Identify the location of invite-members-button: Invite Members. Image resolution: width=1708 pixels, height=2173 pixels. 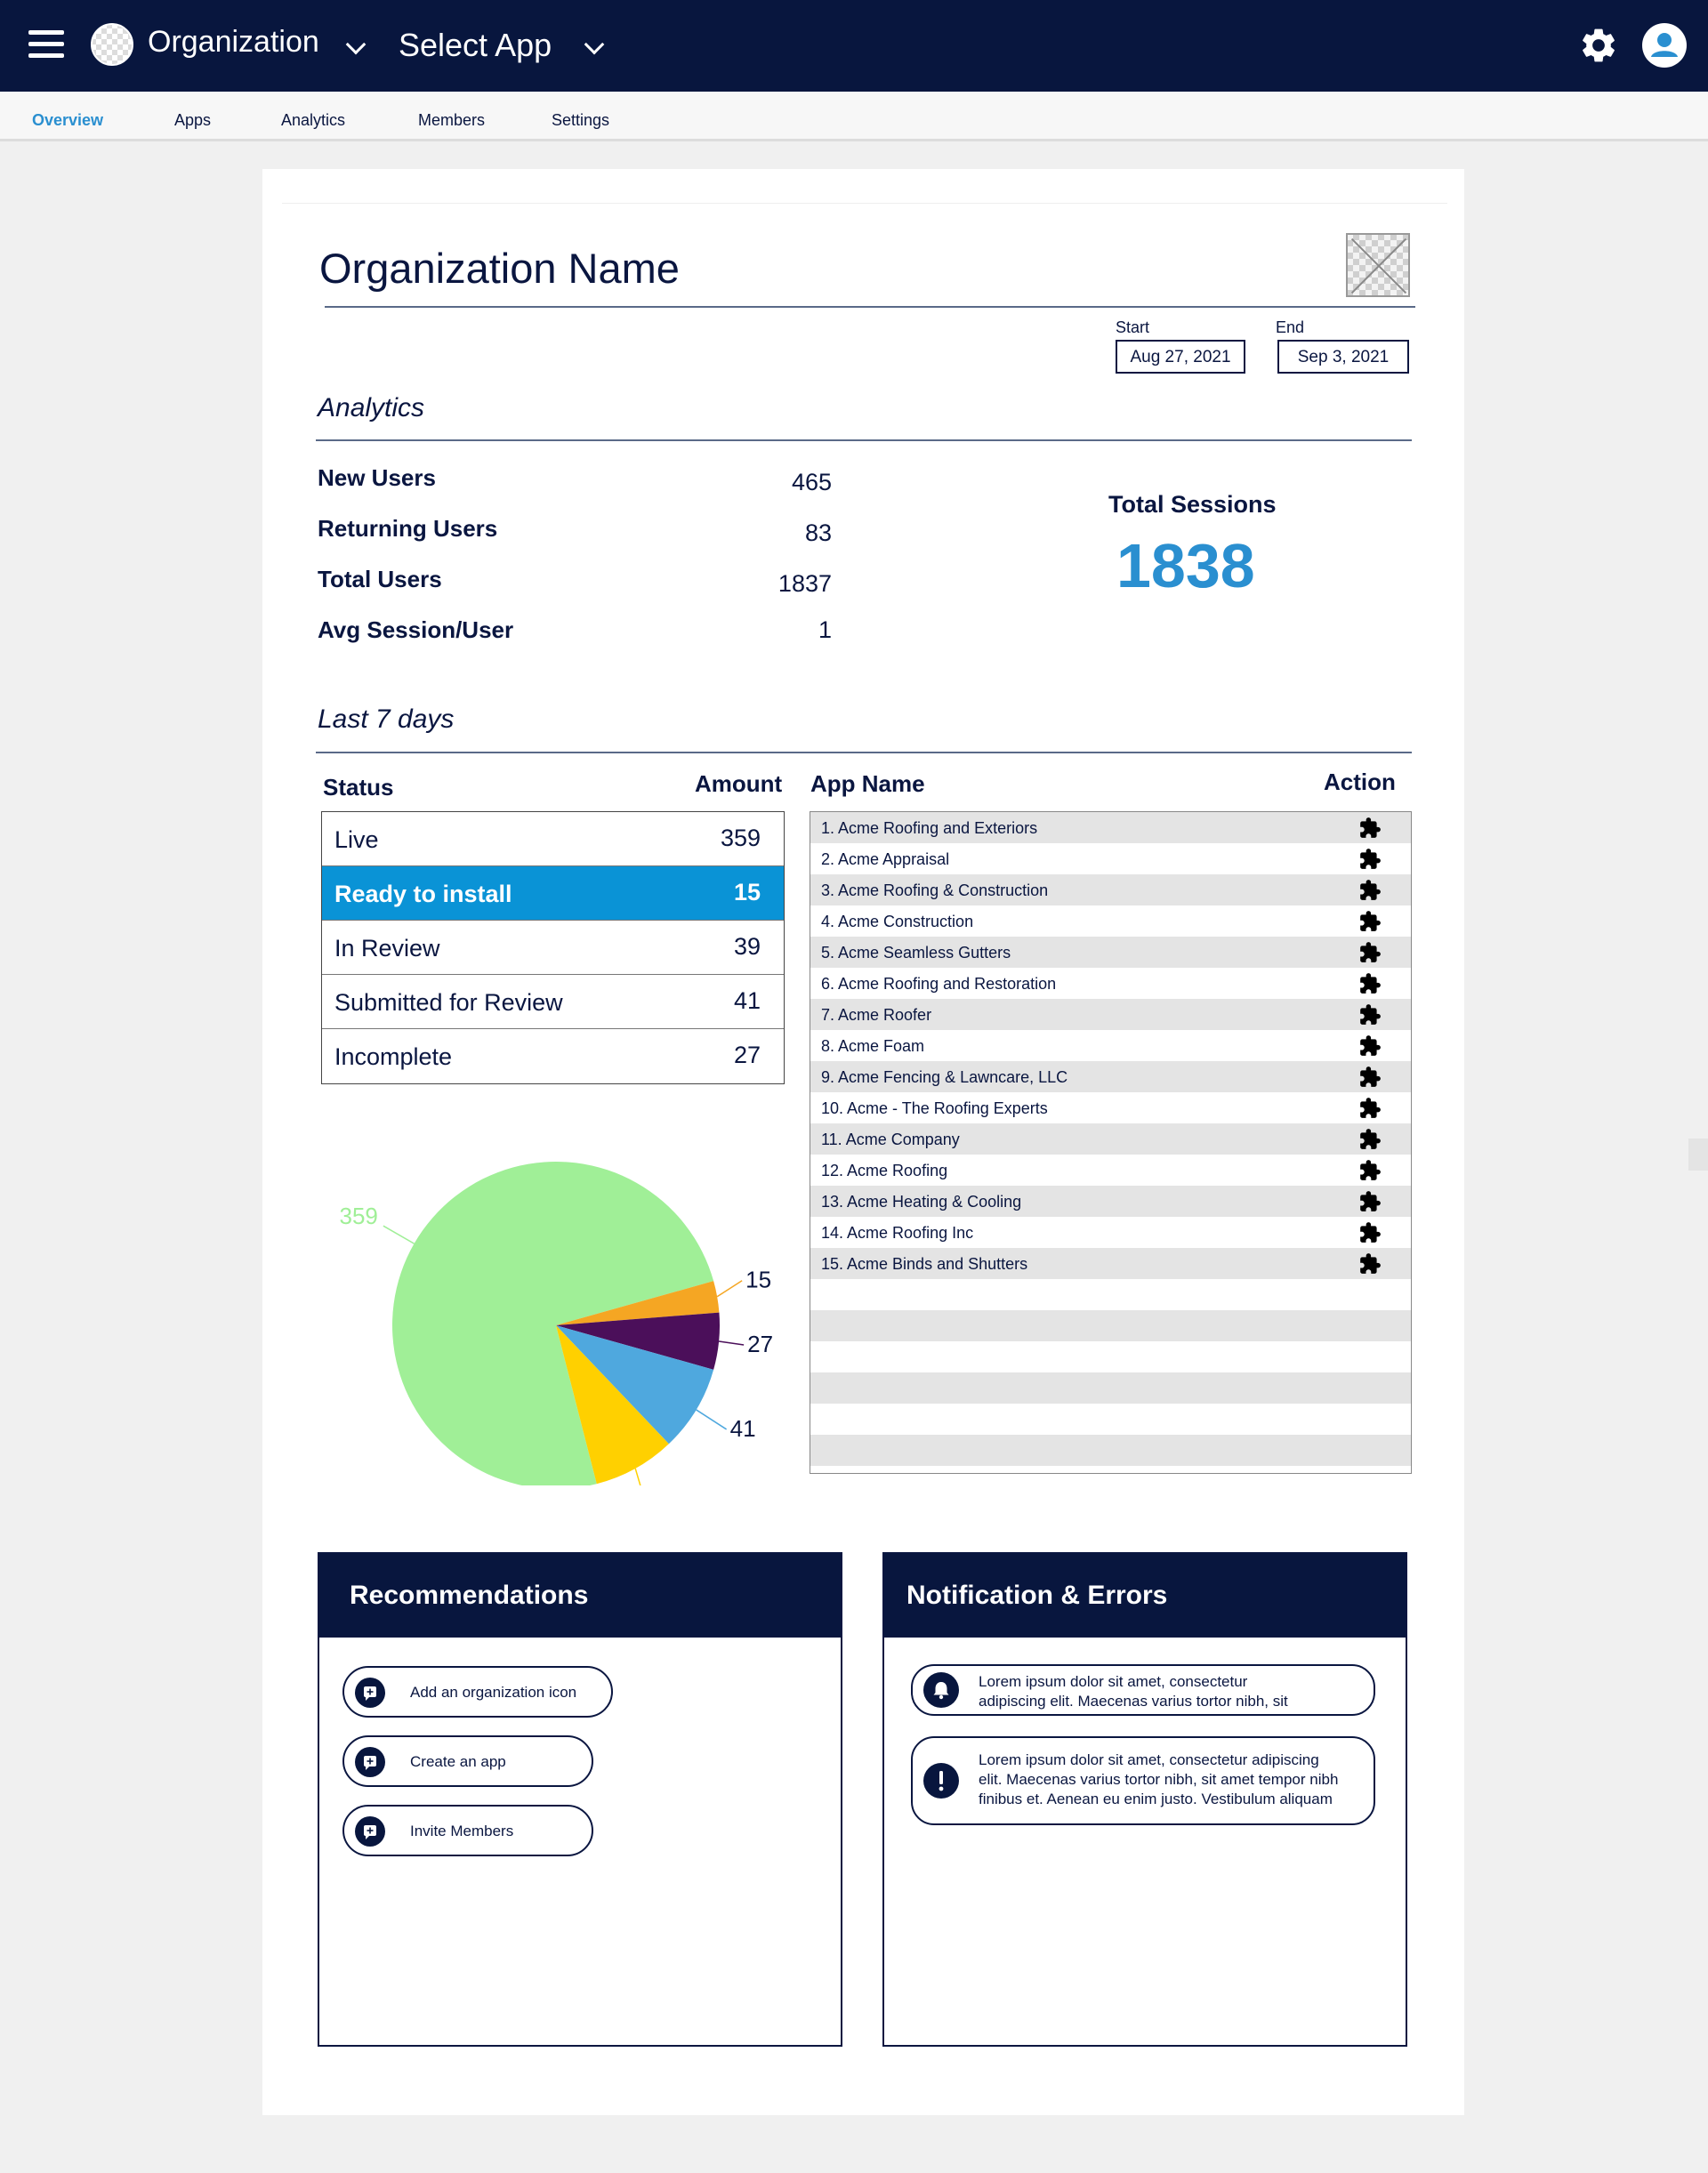
(467, 1831).